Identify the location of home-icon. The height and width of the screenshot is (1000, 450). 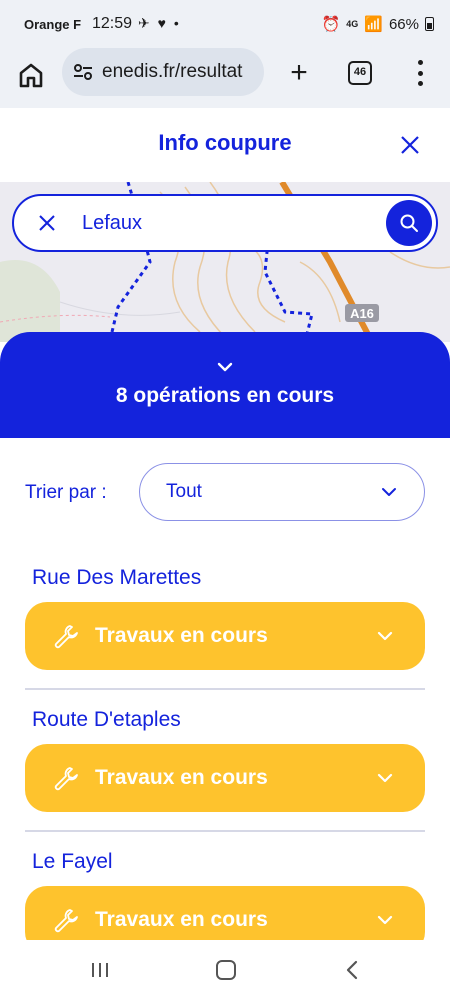
(31, 75).